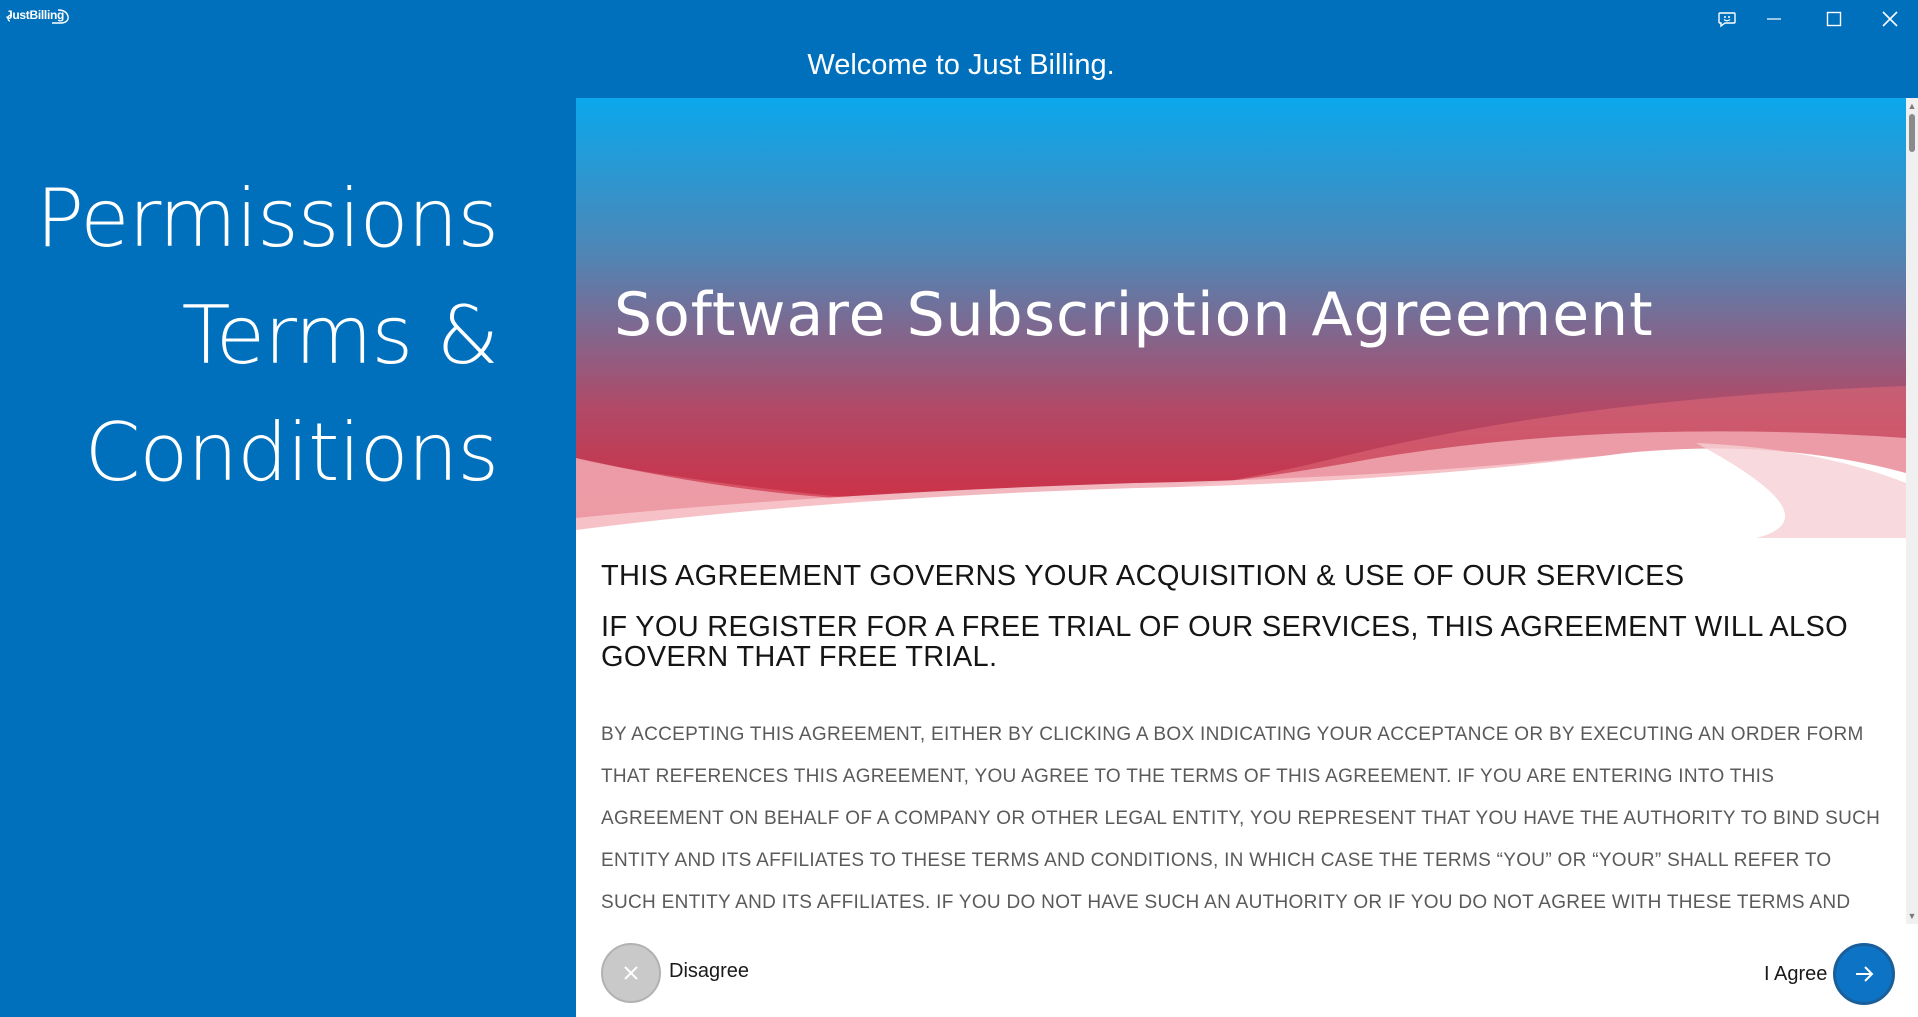  What do you see at coordinates (291, 452) in the screenshot?
I see `page-title-line-3: Conditions` at bounding box center [291, 452].